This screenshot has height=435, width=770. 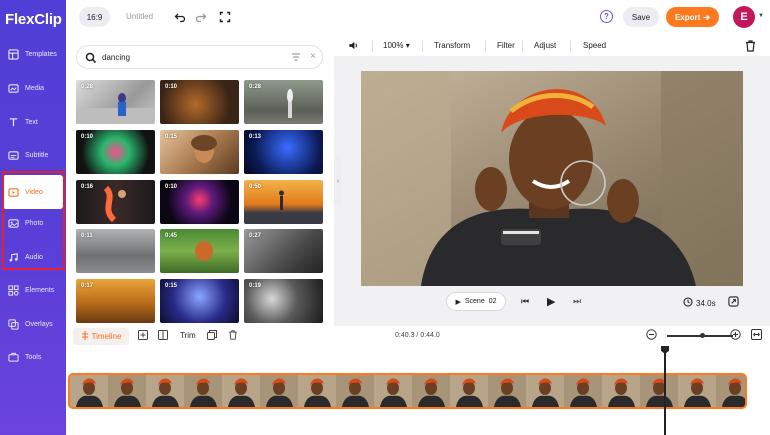 What do you see at coordinates (233, 336) in the screenshot?
I see `delete-icon` at bounding box center [233, 336].